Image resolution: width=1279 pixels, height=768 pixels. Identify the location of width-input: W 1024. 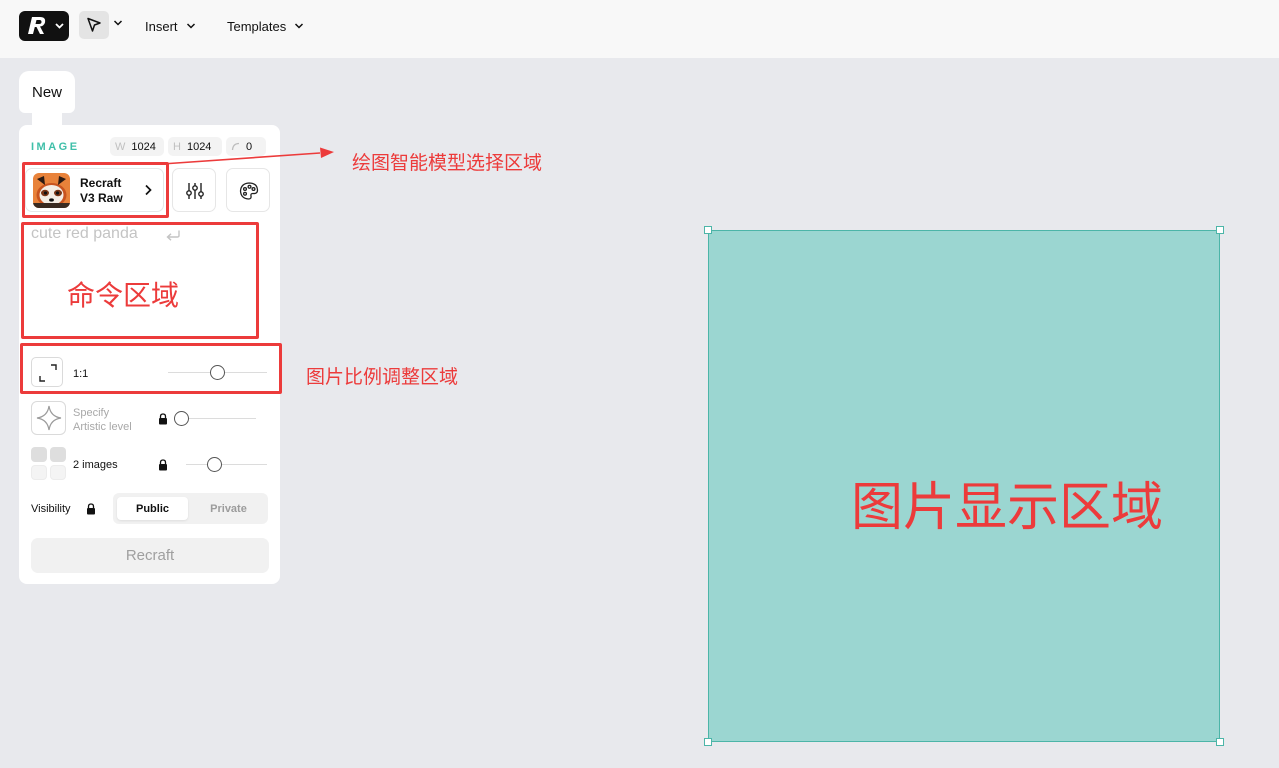
(137, 146).